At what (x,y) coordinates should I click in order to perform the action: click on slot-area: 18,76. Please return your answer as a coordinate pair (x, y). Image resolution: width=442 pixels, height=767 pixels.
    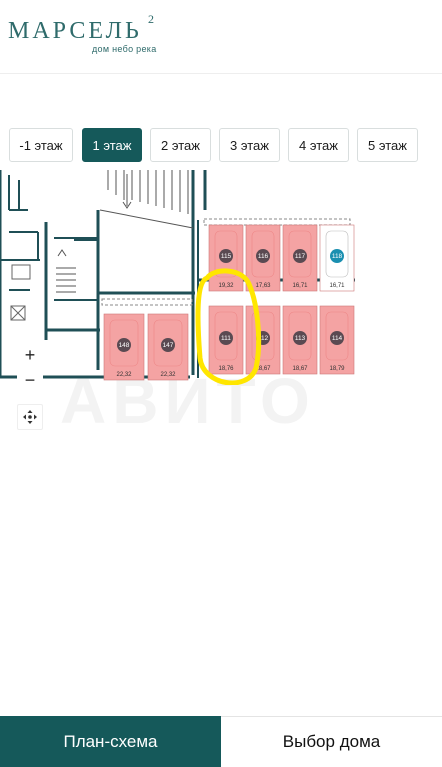
    Looking at the image, I should click on (226, 369).